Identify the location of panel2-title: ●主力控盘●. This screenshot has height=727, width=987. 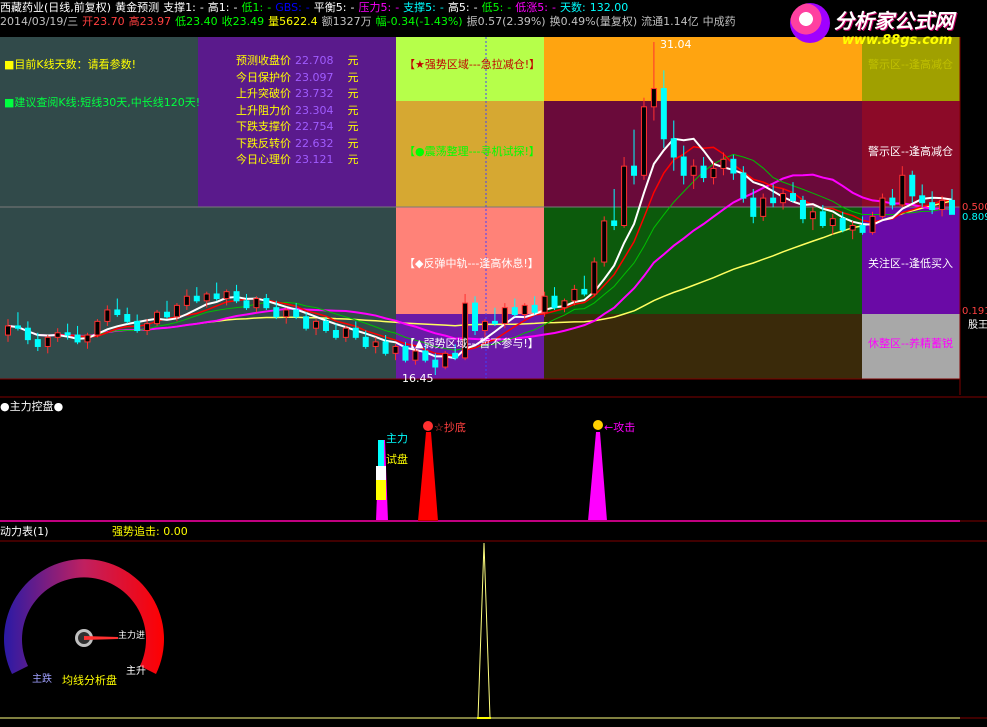
(32, 406).